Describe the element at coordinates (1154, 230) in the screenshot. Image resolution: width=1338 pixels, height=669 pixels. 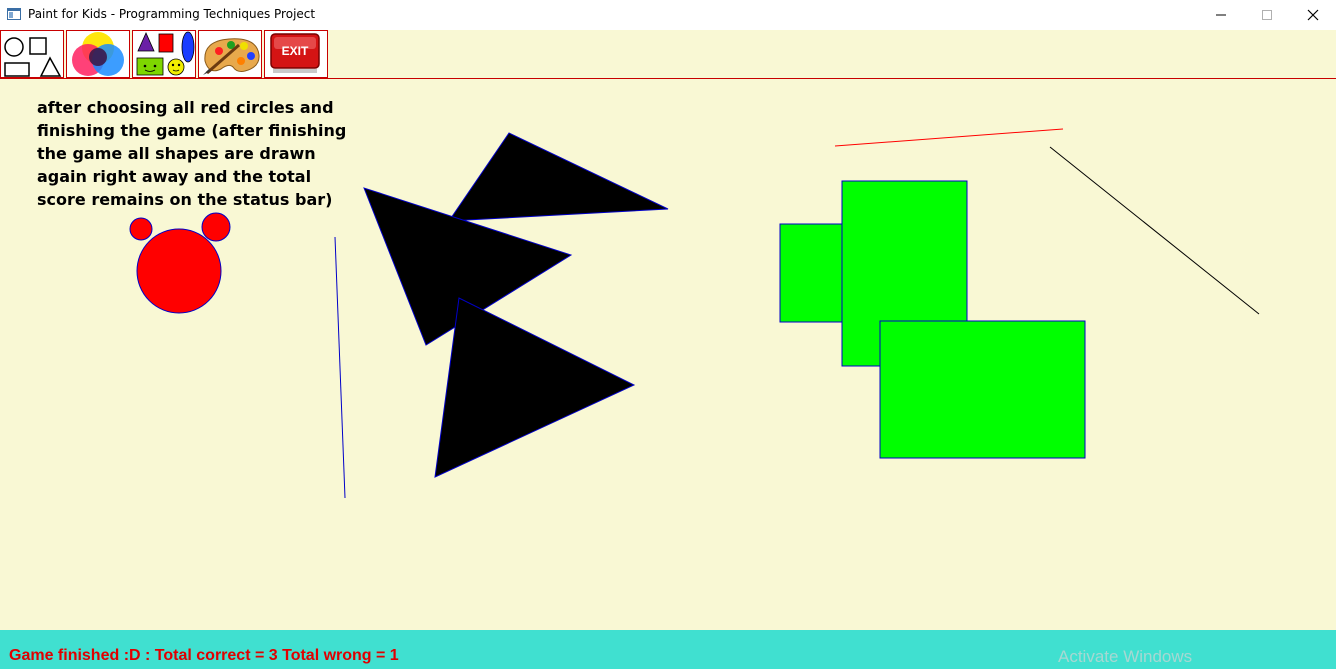
I see `black-line` at that location.